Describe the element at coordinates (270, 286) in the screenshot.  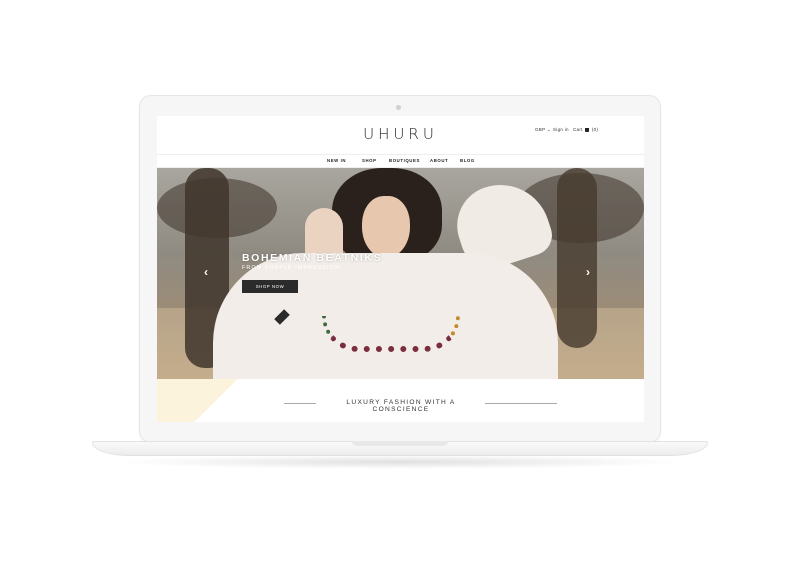
I see `shop-now-button: SHOP NOW` at that location.